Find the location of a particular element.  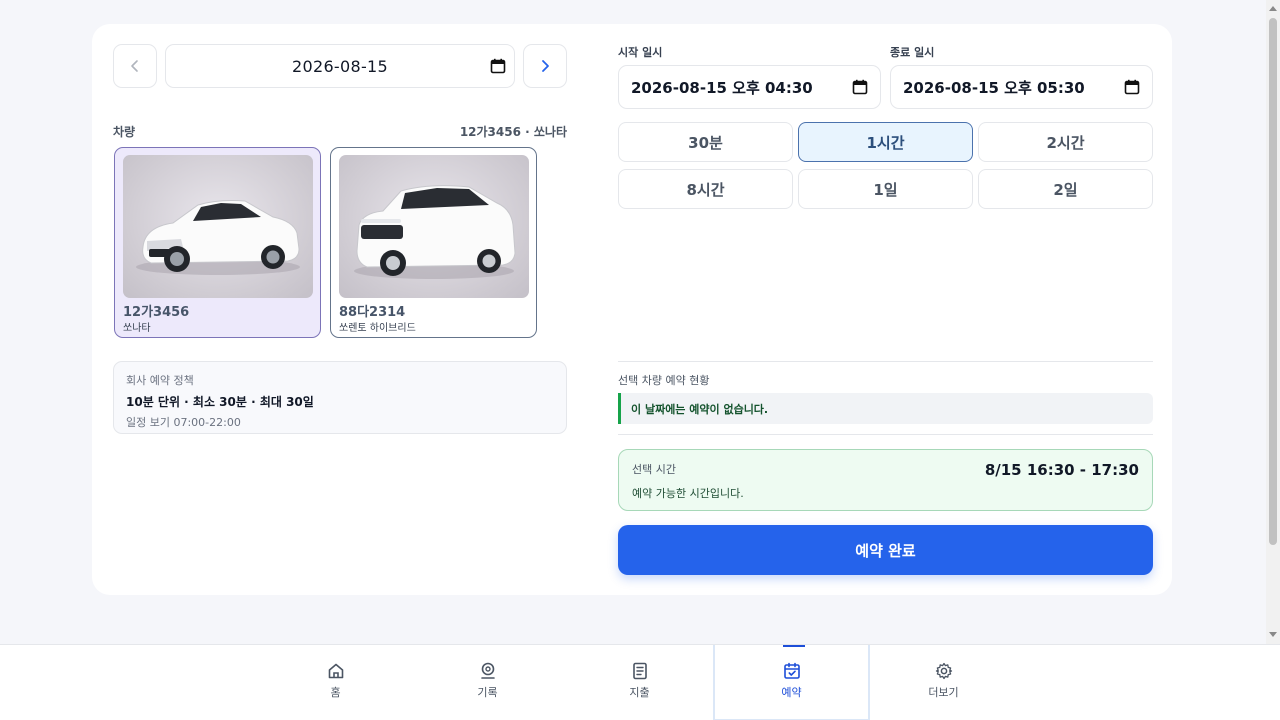

end-label: 종료 일시 is located at coordinates (912, 52).